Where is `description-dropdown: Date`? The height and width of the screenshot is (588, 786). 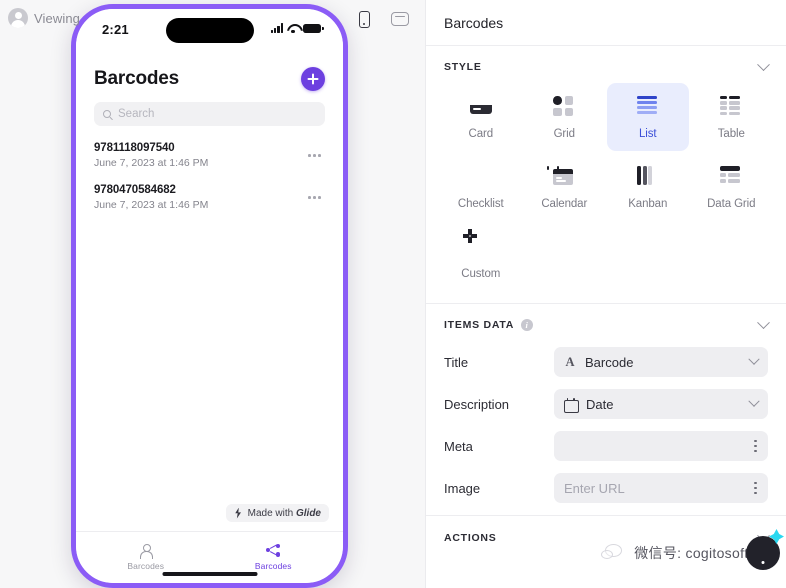
description-dropdown: Date is located at coordinates (661, 404).